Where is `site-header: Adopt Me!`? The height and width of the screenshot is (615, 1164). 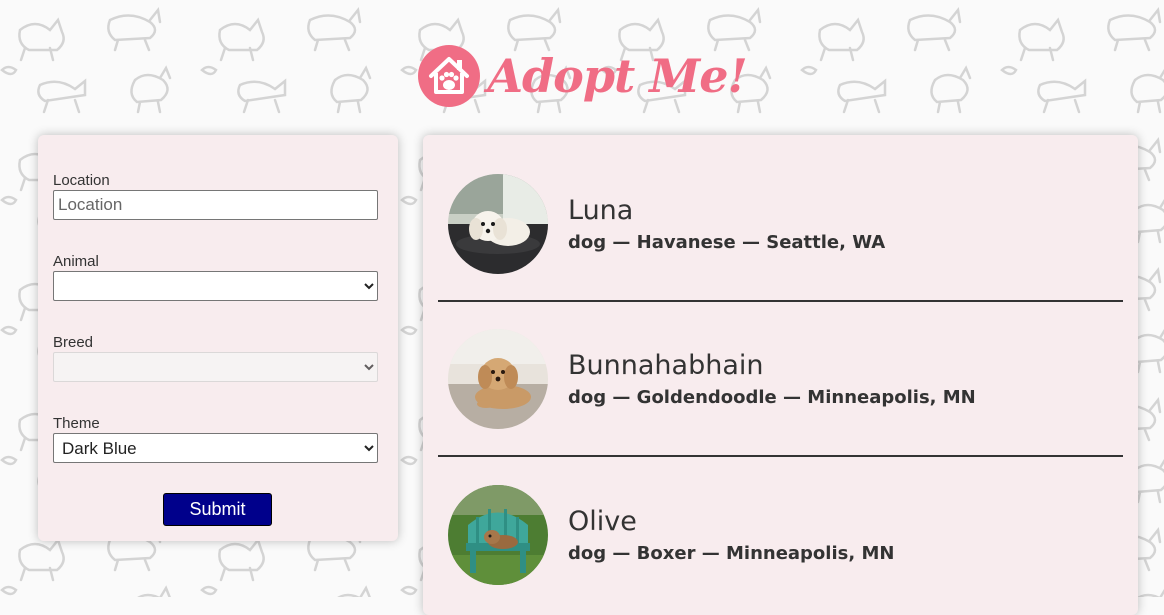
site-header: Adopt Me! is located at coordinates (582, 76).